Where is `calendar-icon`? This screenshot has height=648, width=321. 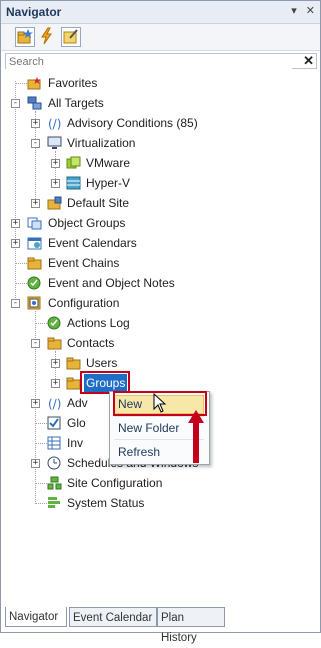
calendar-icon is located at coordinates (34, 243).